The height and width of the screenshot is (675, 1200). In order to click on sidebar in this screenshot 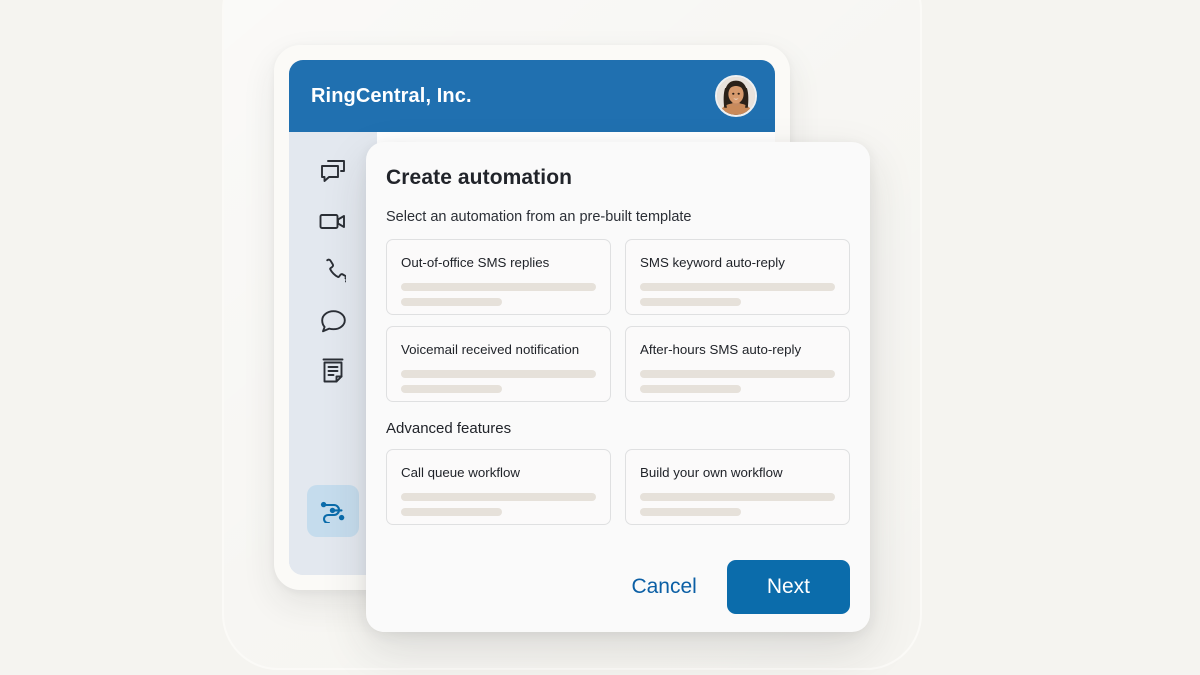, I will do `click(333, 353)`.